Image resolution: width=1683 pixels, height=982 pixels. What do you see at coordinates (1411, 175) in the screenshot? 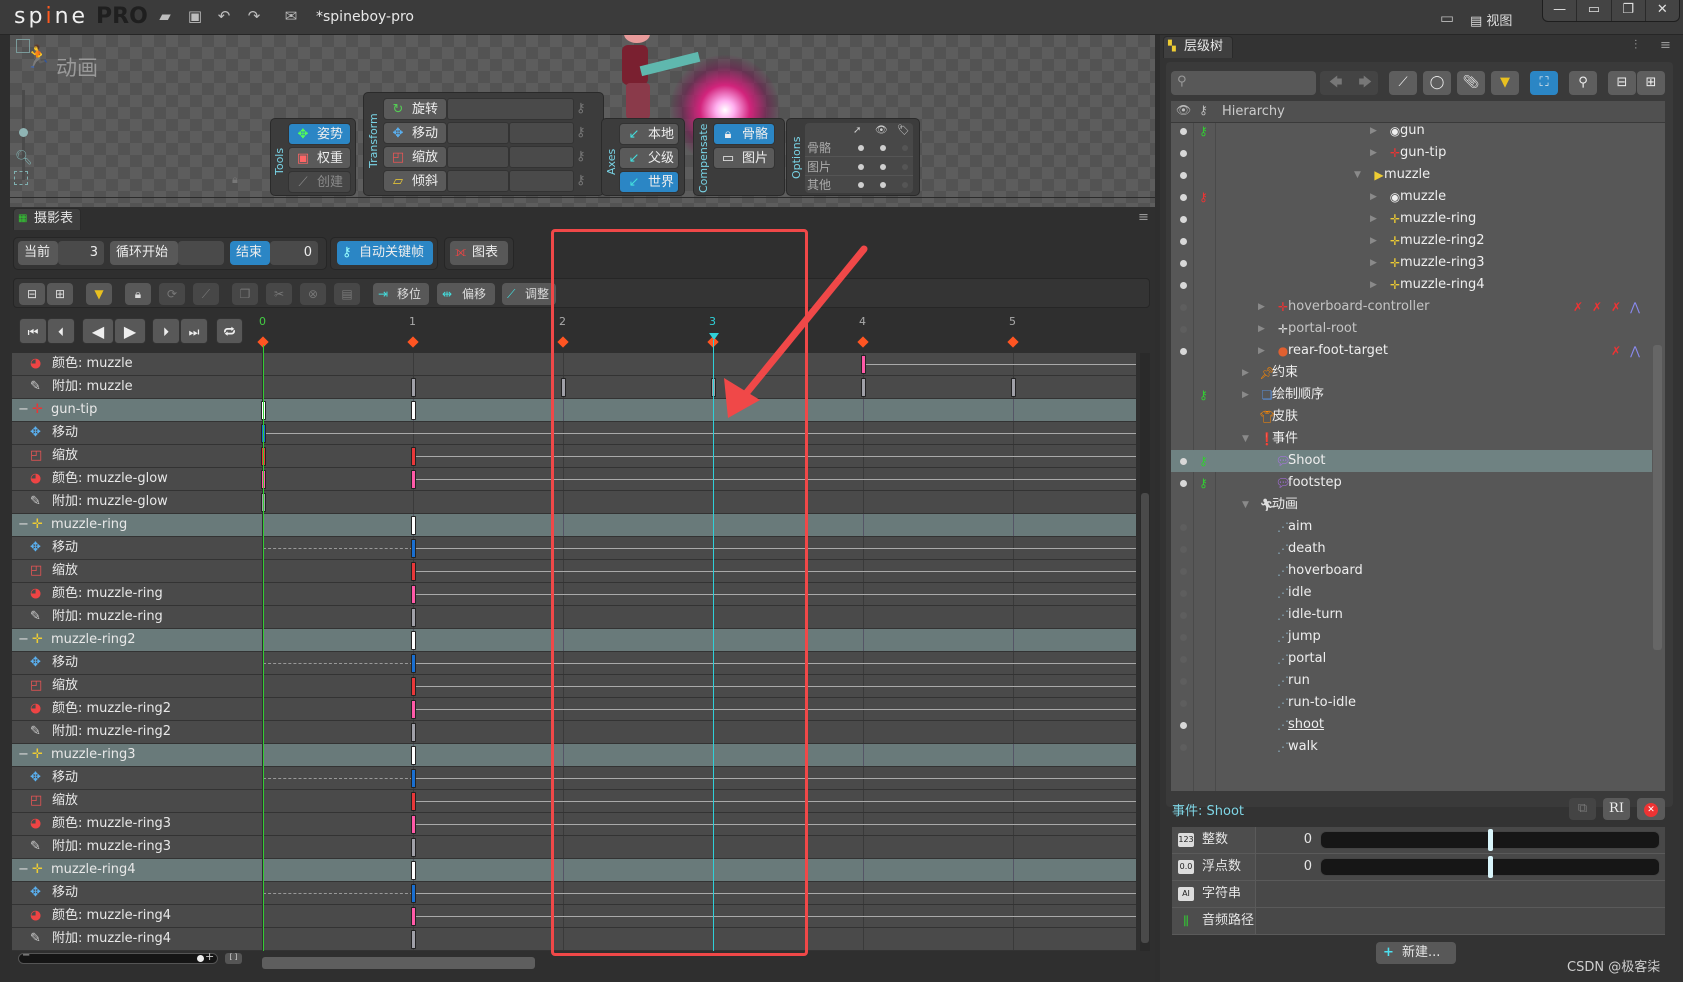
I see `tree-item: ▼ ▶ muzzle` at bounding box center [1411, 175].